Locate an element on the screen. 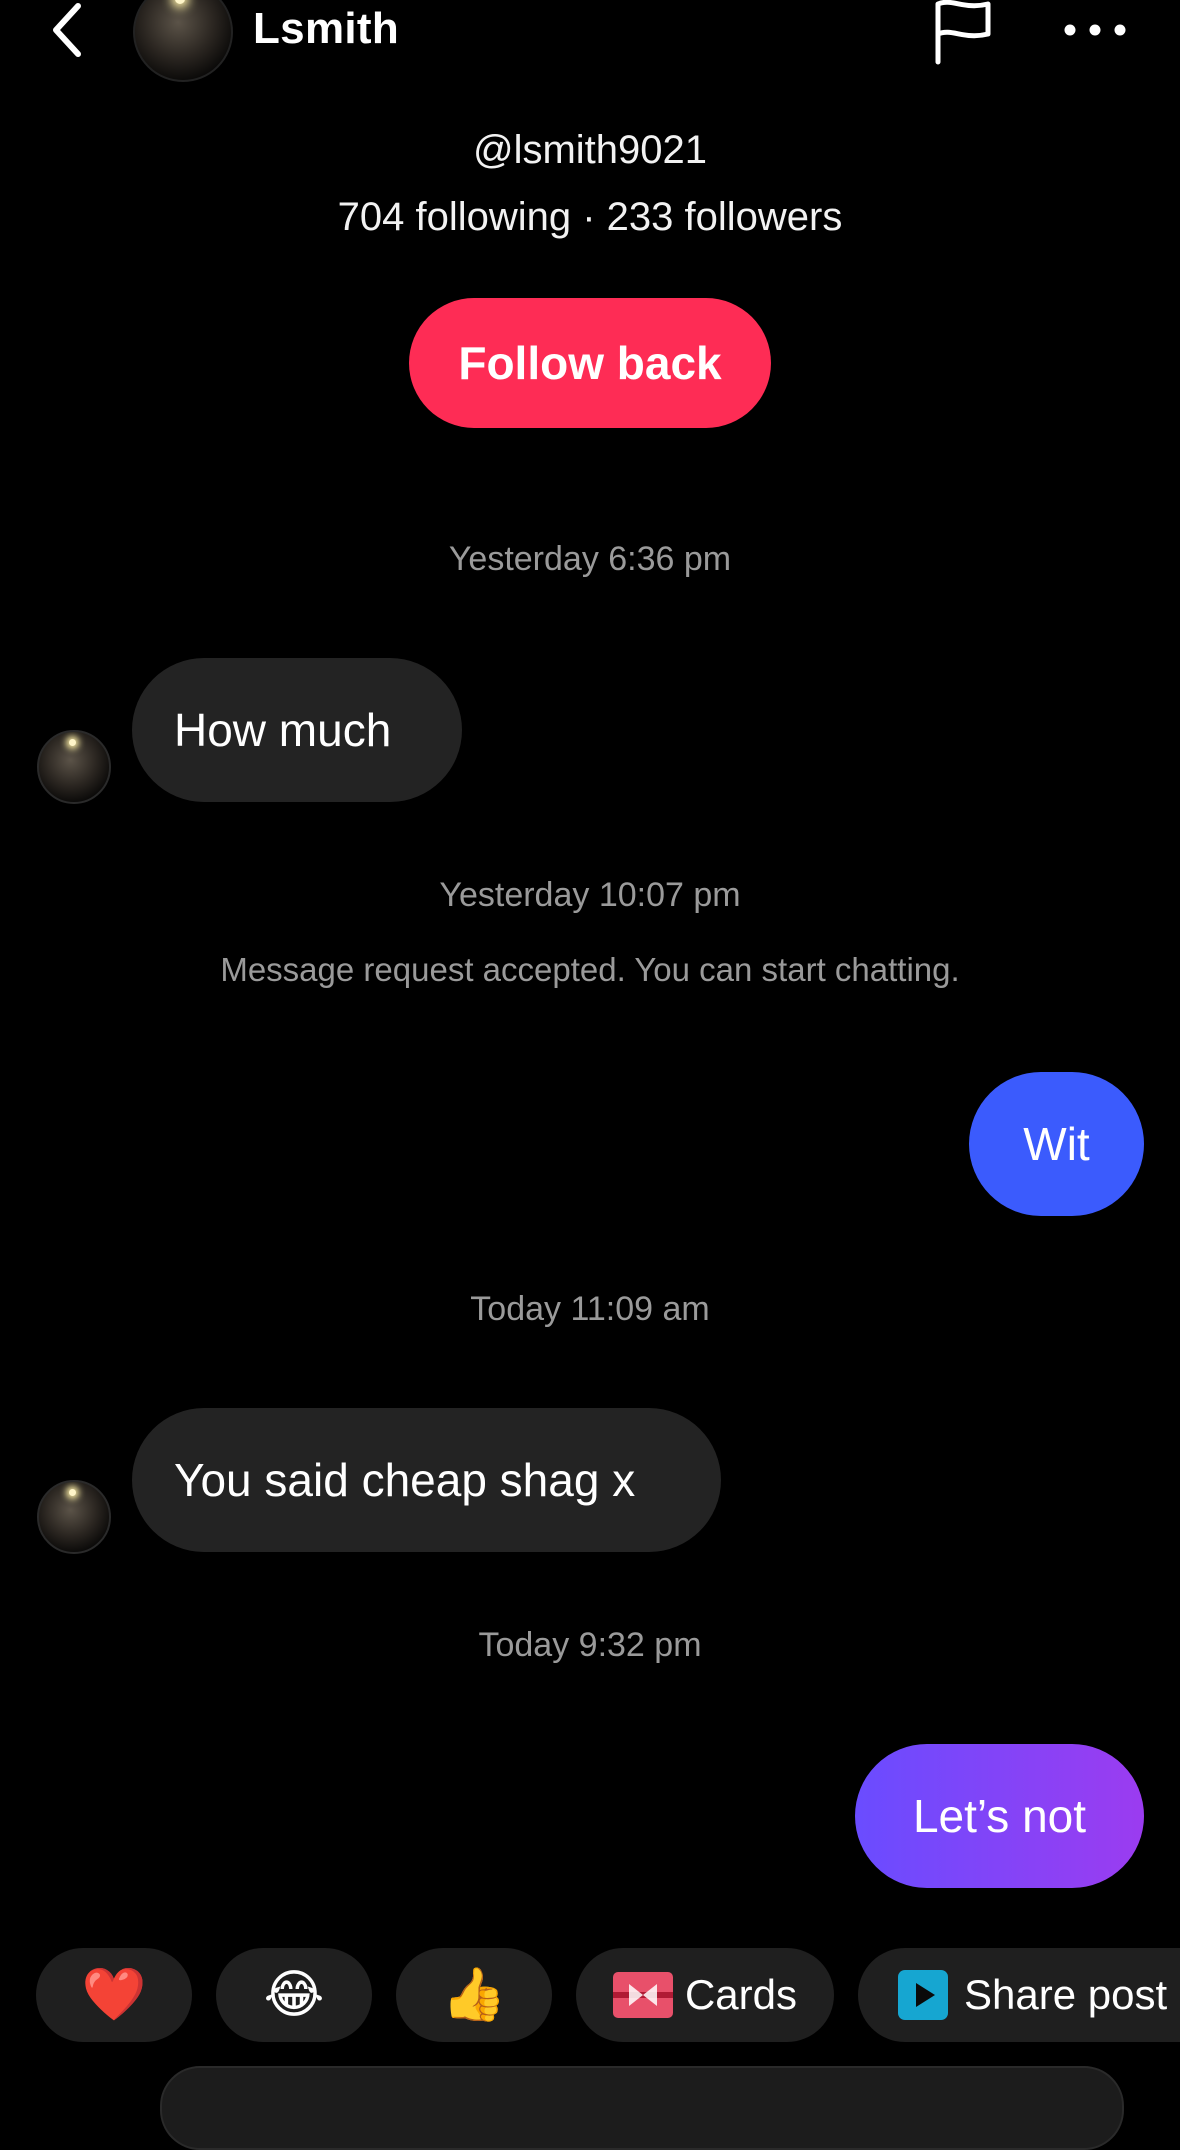  chevron-left-icon is located at coordinates (67, 30).